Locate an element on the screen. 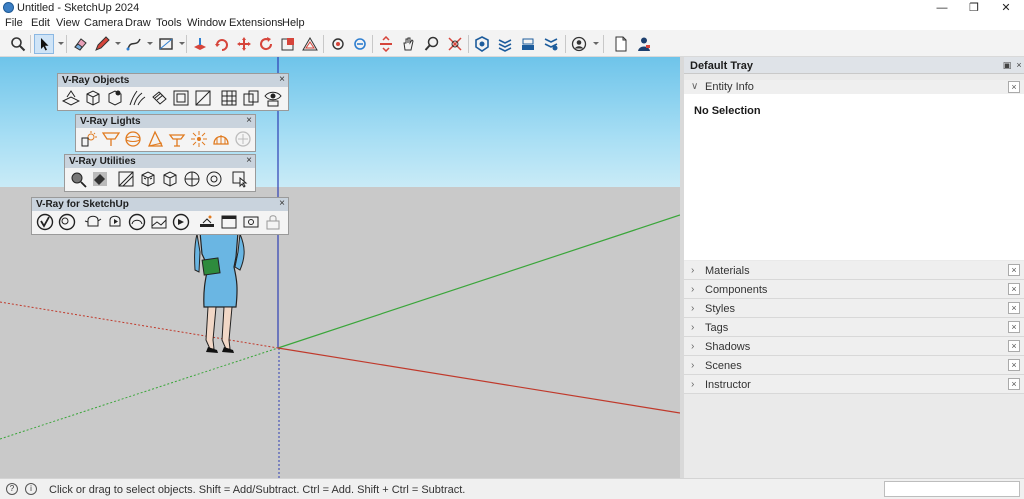 This screenshot has height=499, width=1024. measurements-box is located at coordinates (952, 489).